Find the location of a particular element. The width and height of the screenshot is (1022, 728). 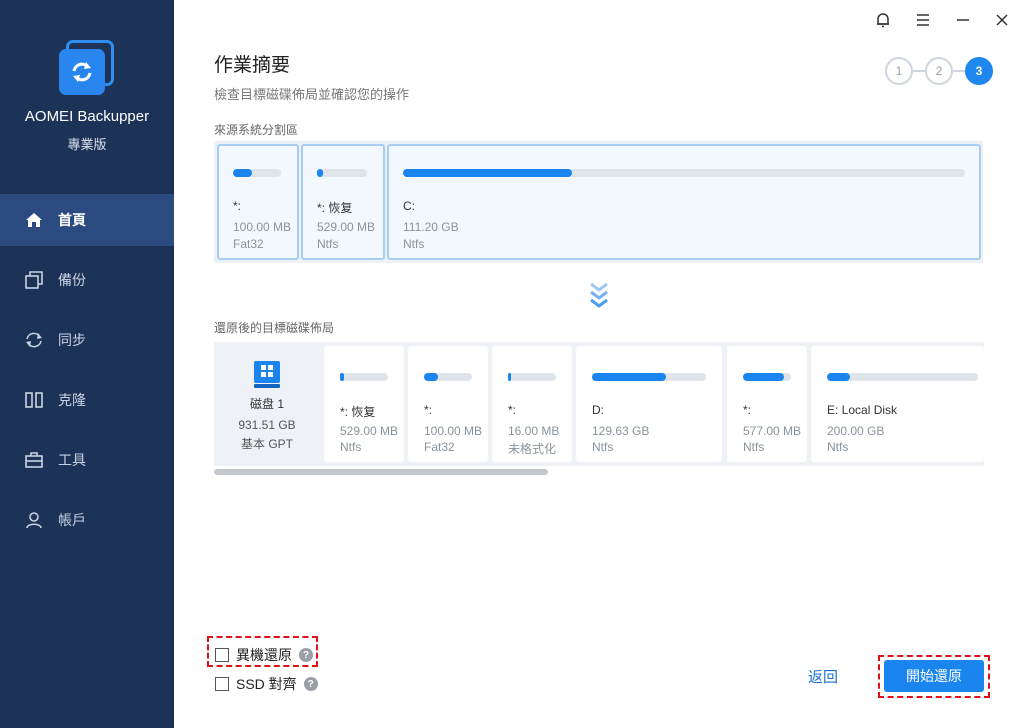

target-partition: D: 129.63 GB Ntfs is located at coordinates (649, 404).